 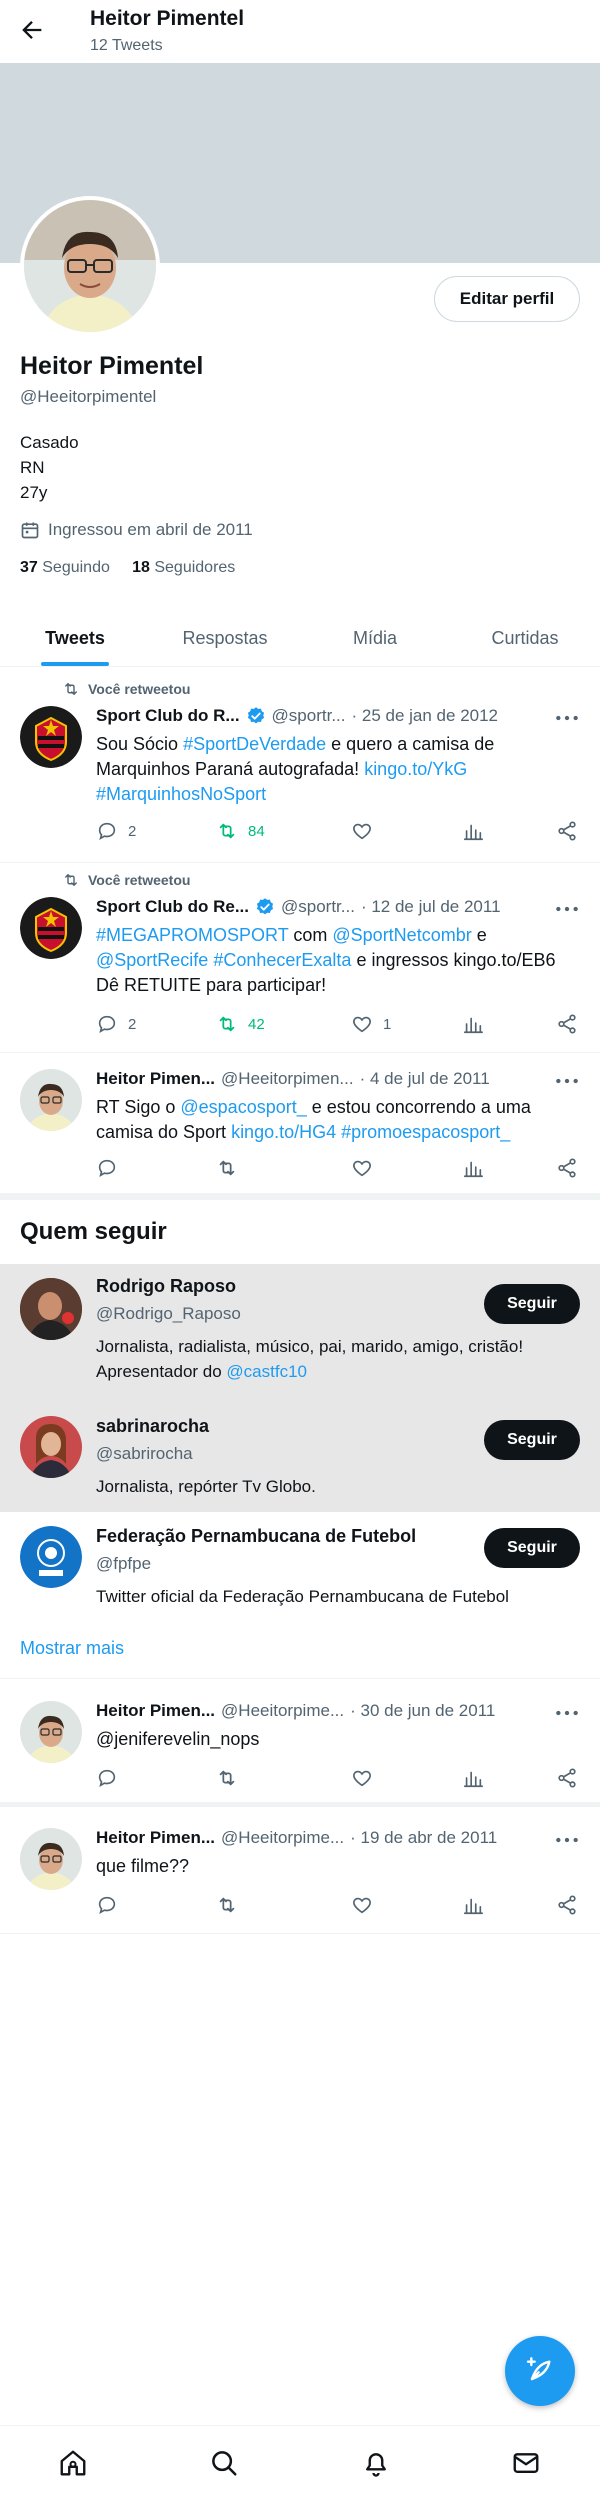 I want to click on profile-avatar, so click(x=90, y=266).